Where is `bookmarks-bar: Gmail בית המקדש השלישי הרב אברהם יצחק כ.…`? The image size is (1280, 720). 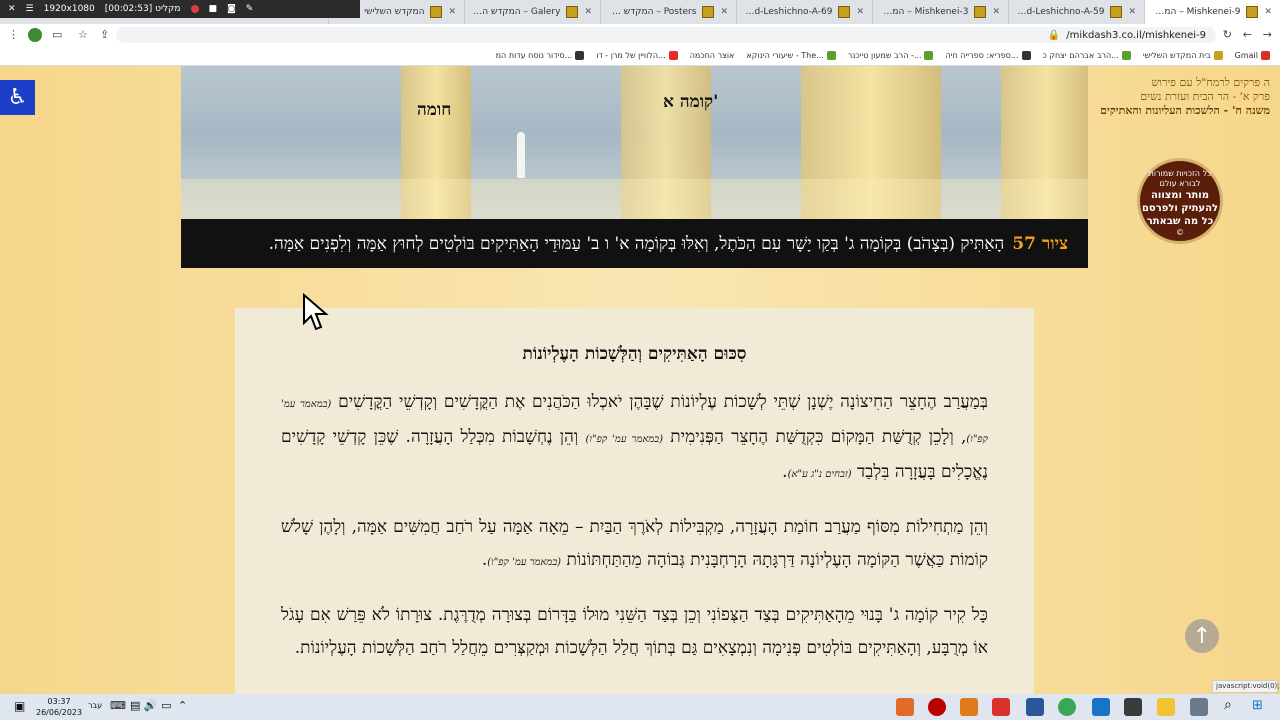 bookmarks-bar: Gmail בית המקדש השלישי הרב אברהם יצחק כ.… is located at coordinates (640, 56).